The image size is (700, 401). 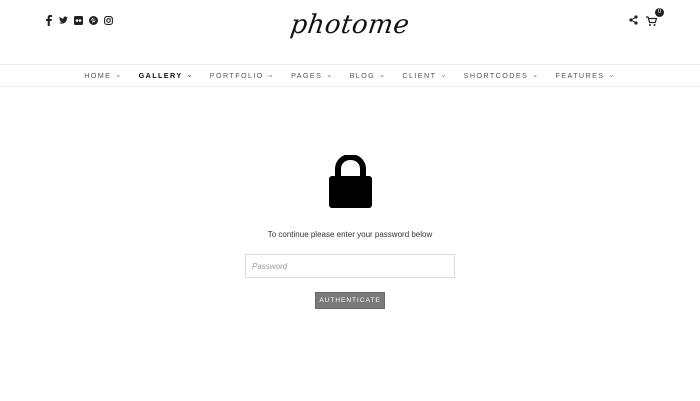 What do you see at coordinates (652, 21) in the screenshot?
I see `cart-icon` at bounding box center [652, 21].